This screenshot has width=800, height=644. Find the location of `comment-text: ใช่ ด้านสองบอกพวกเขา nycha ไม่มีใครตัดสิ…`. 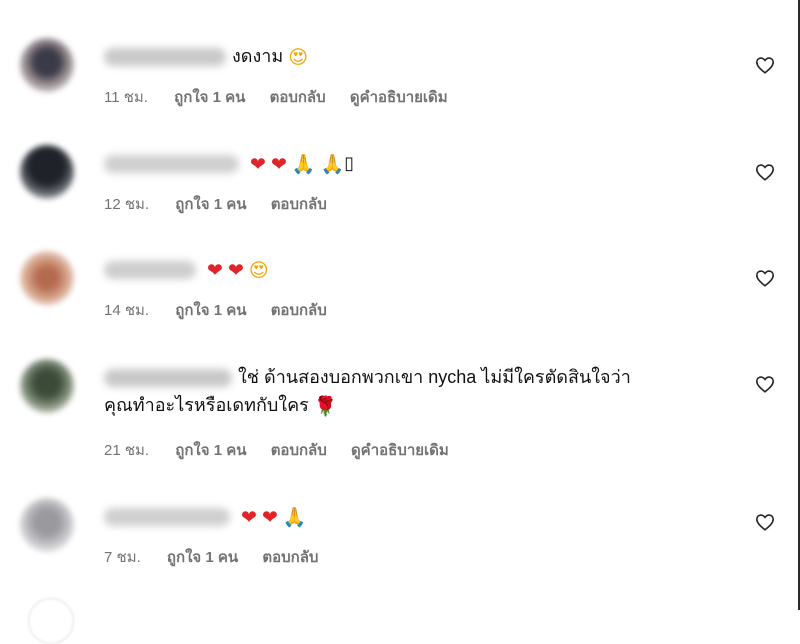

comment-text: ใช่ ด้านสองบอกพวกเขา nycha ไม่มีใครตัดสิ… is located at coordinates (434, 377).